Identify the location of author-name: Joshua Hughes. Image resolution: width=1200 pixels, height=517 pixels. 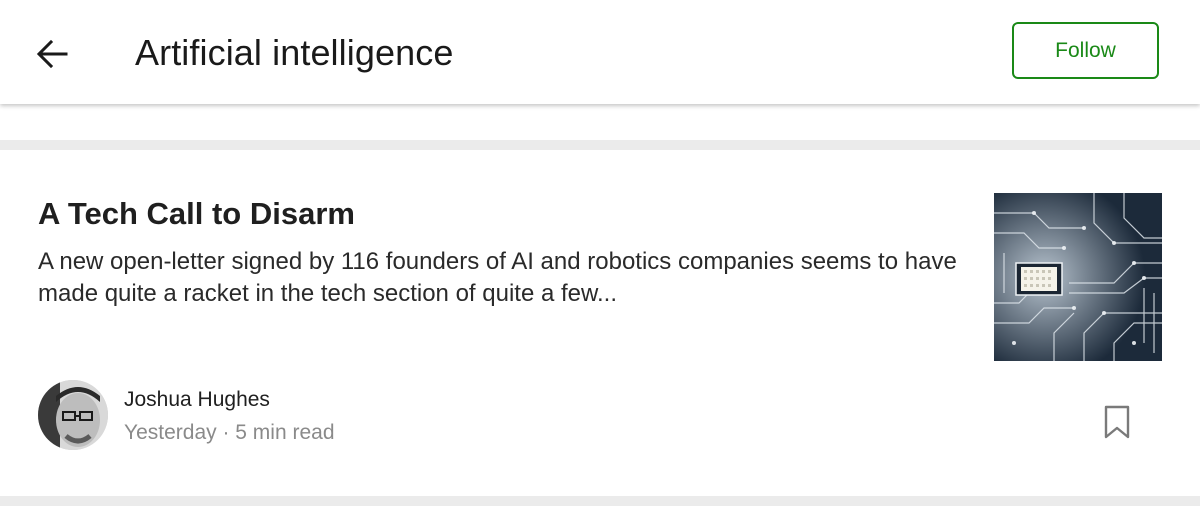
(197, 400).